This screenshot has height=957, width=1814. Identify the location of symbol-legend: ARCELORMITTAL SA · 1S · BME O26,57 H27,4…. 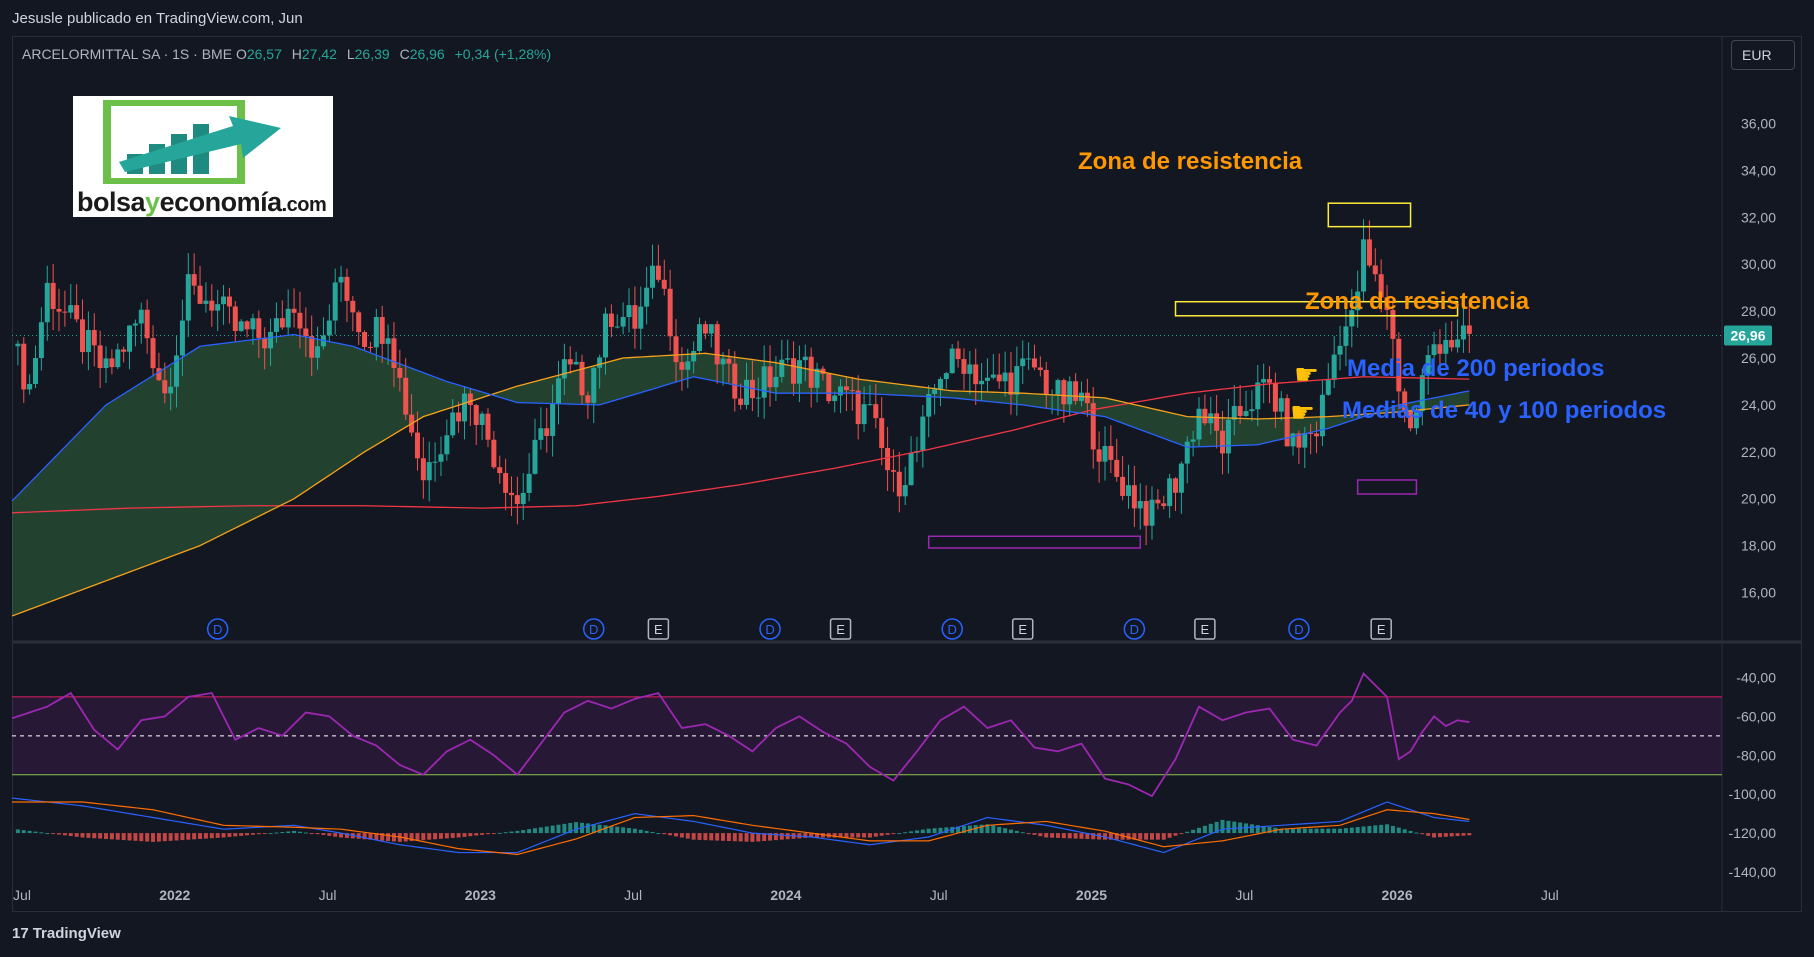
(289, 54).